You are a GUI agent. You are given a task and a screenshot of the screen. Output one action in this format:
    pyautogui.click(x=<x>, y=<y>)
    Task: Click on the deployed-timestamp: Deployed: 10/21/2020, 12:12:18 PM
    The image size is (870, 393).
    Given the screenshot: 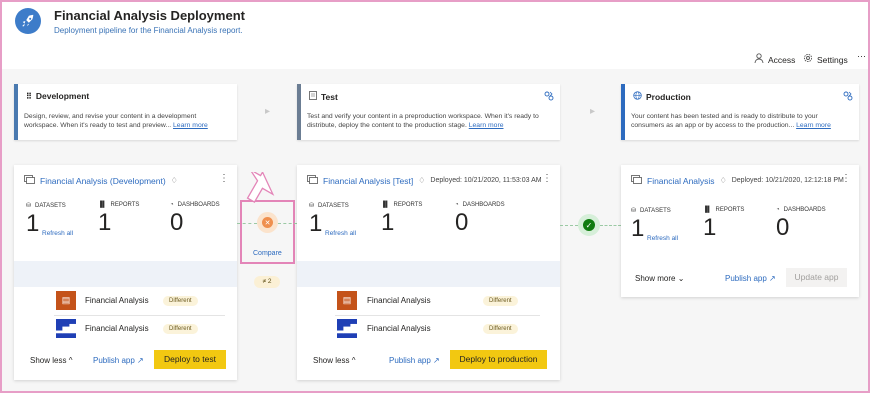 What is the action you would take?
    pyautogui.click(x=787, y=180)
    